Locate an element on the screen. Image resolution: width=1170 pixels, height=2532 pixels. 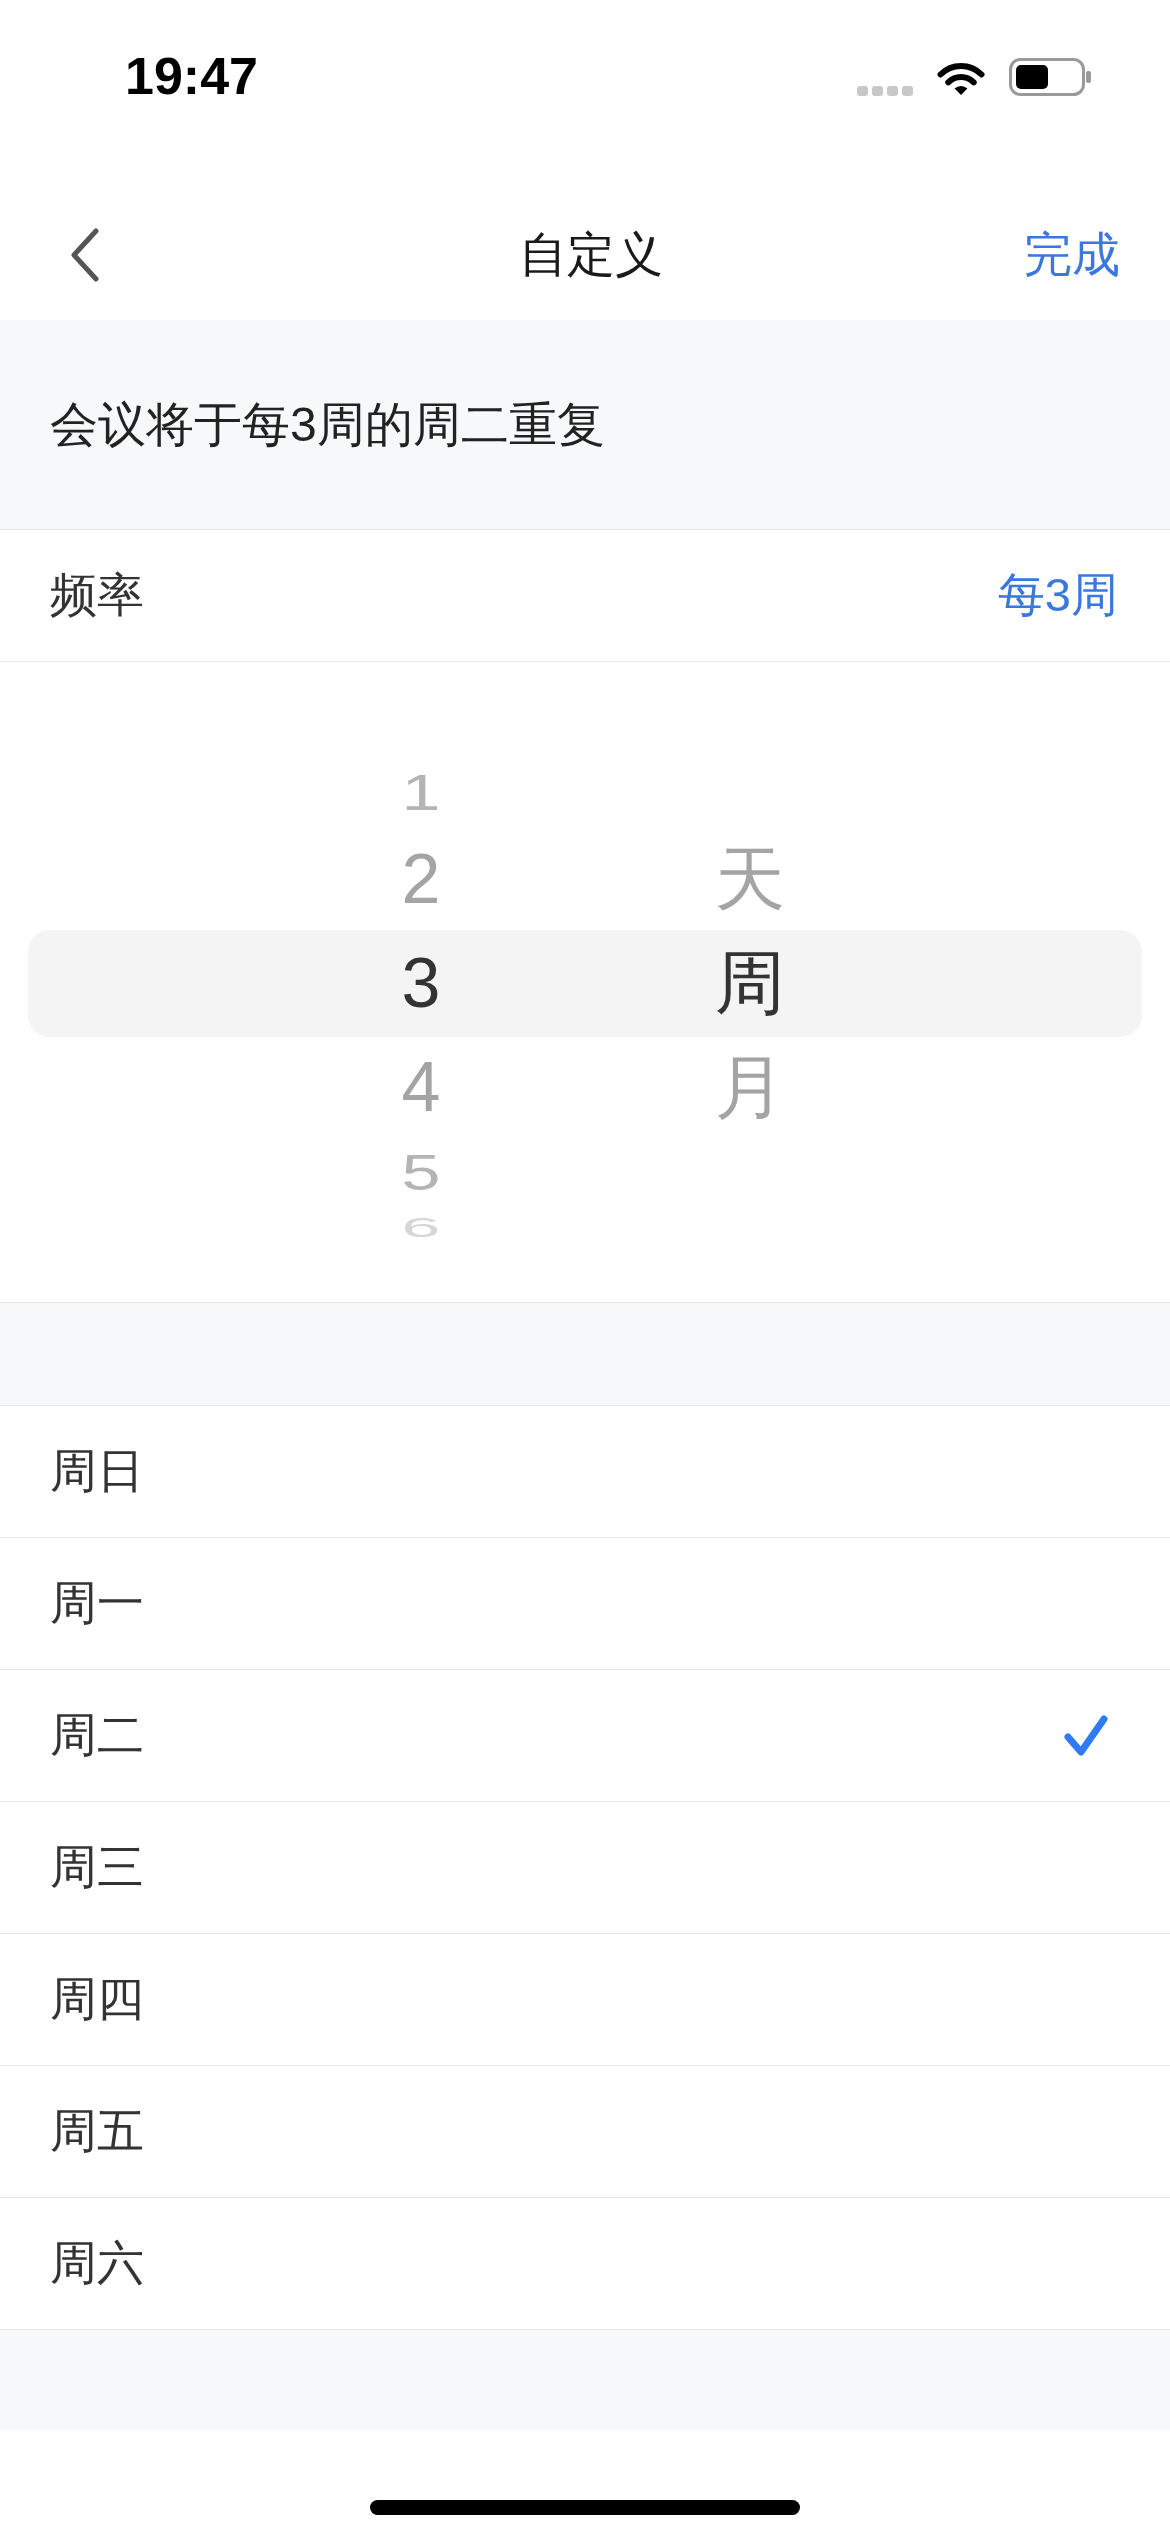
nav-title: 自定义 is located at coordinates (591, 255).